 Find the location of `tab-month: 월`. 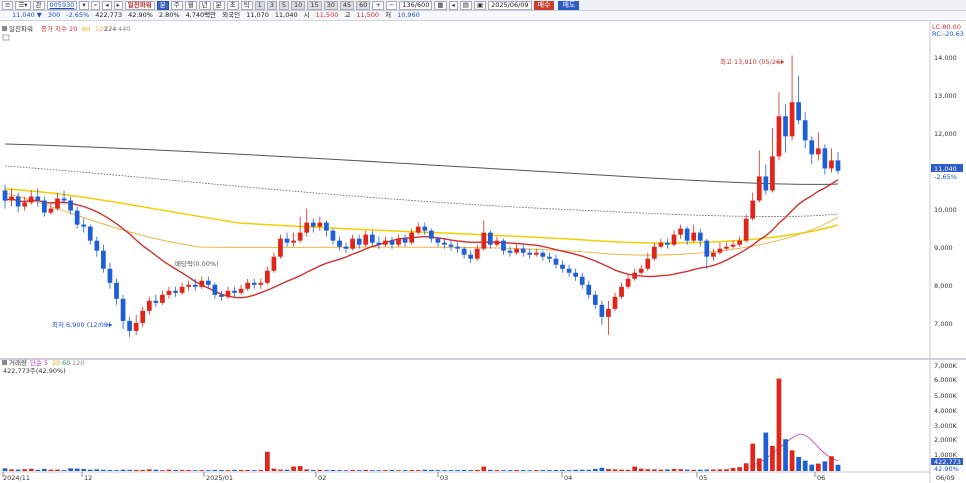

tab-month: 월 is located at coordinates (190, 5).